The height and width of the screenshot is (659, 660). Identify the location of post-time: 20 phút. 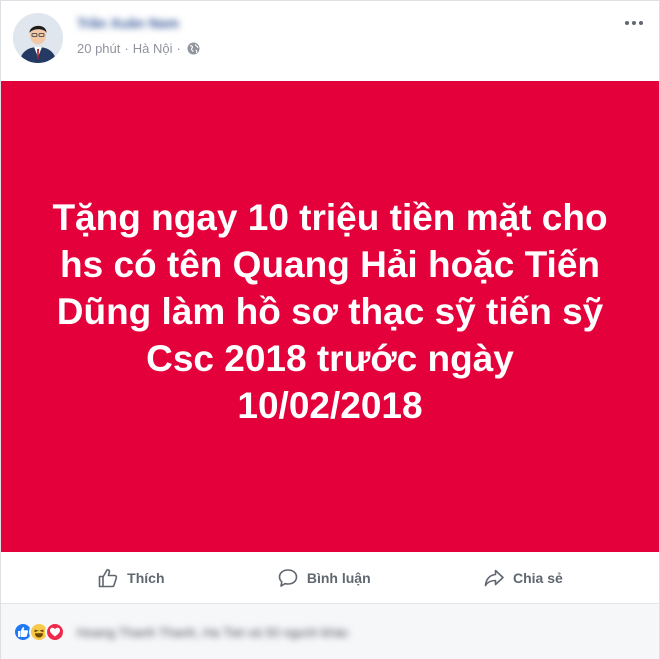
(98, 48).